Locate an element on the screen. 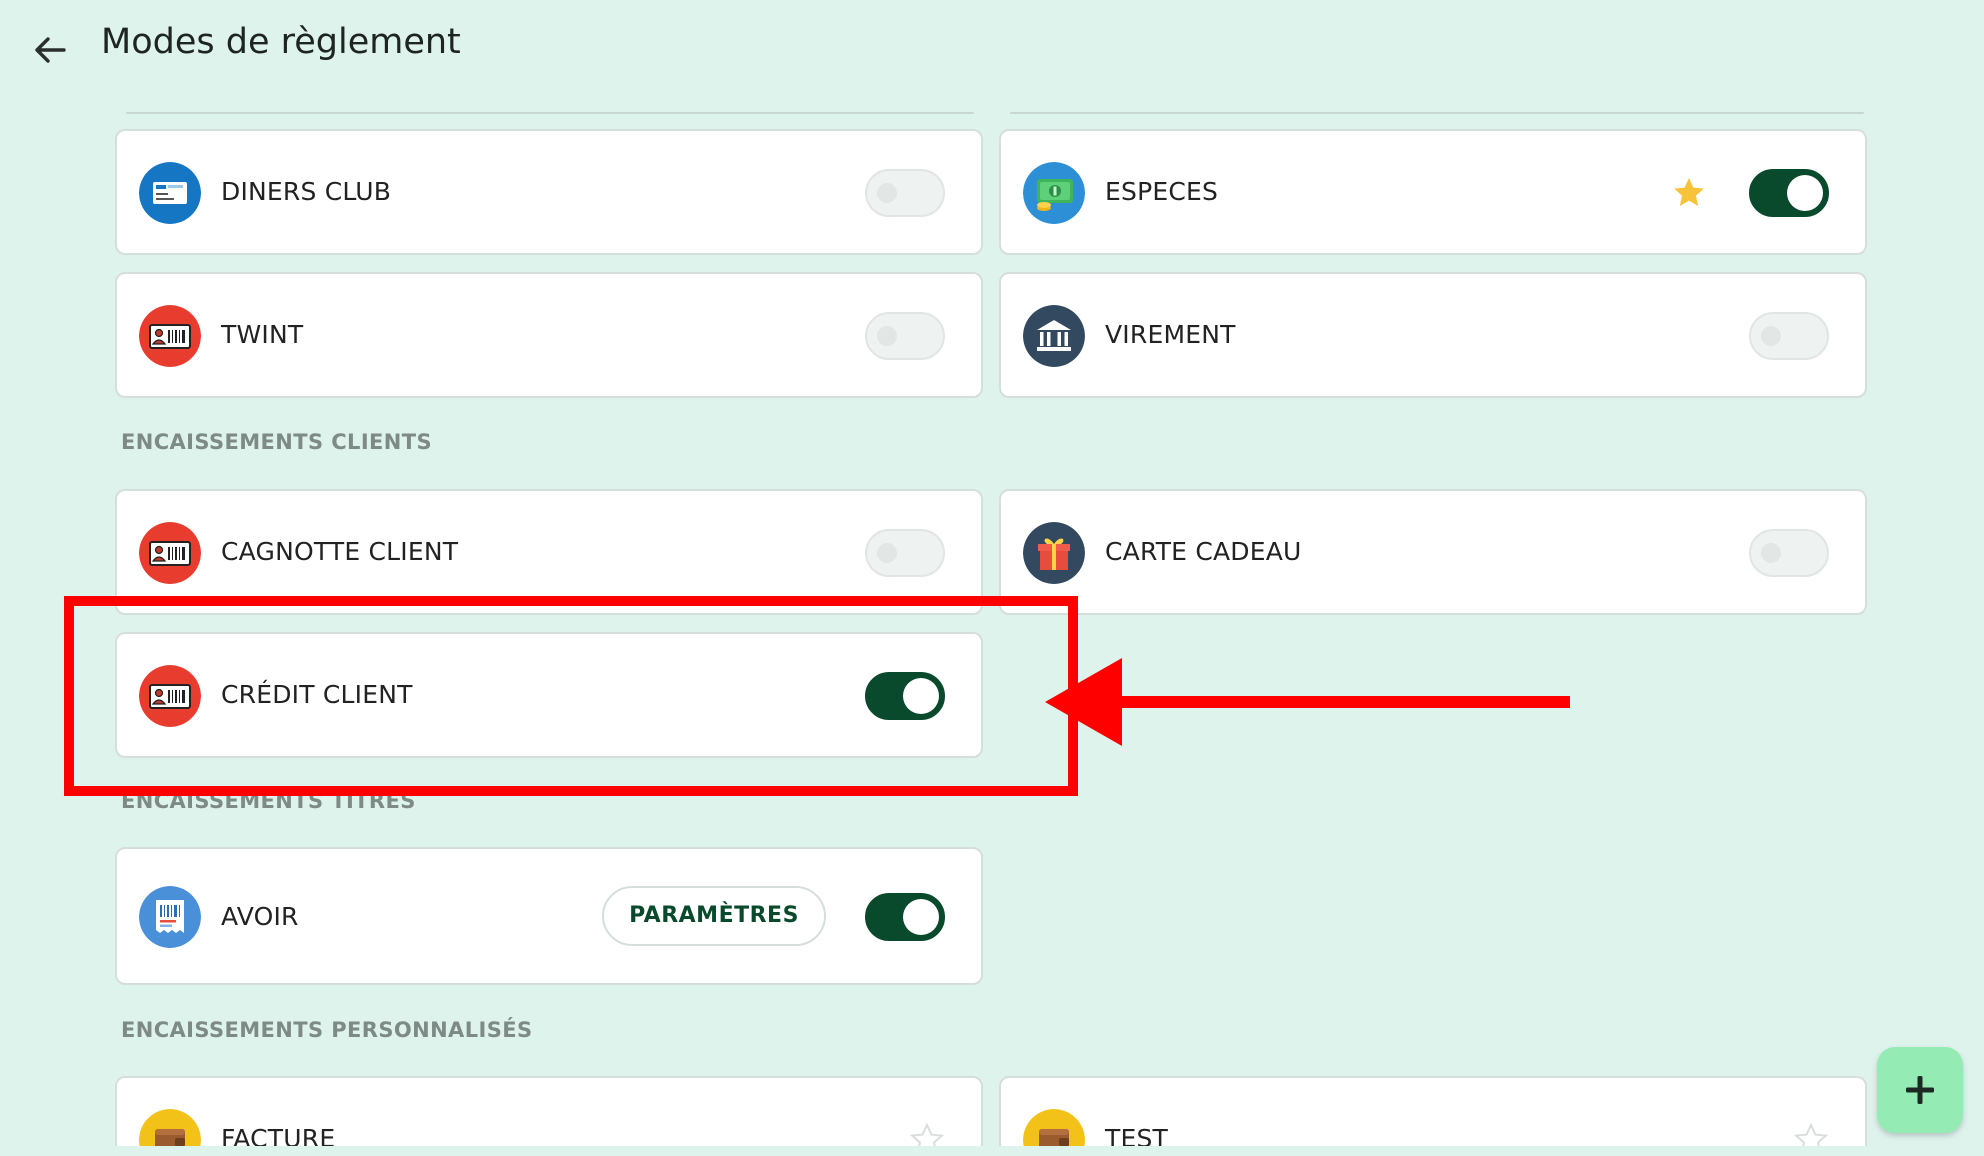 The image size is (1984, 1156). payment-method-label: TEST is located at coordinates (1137, 1135).